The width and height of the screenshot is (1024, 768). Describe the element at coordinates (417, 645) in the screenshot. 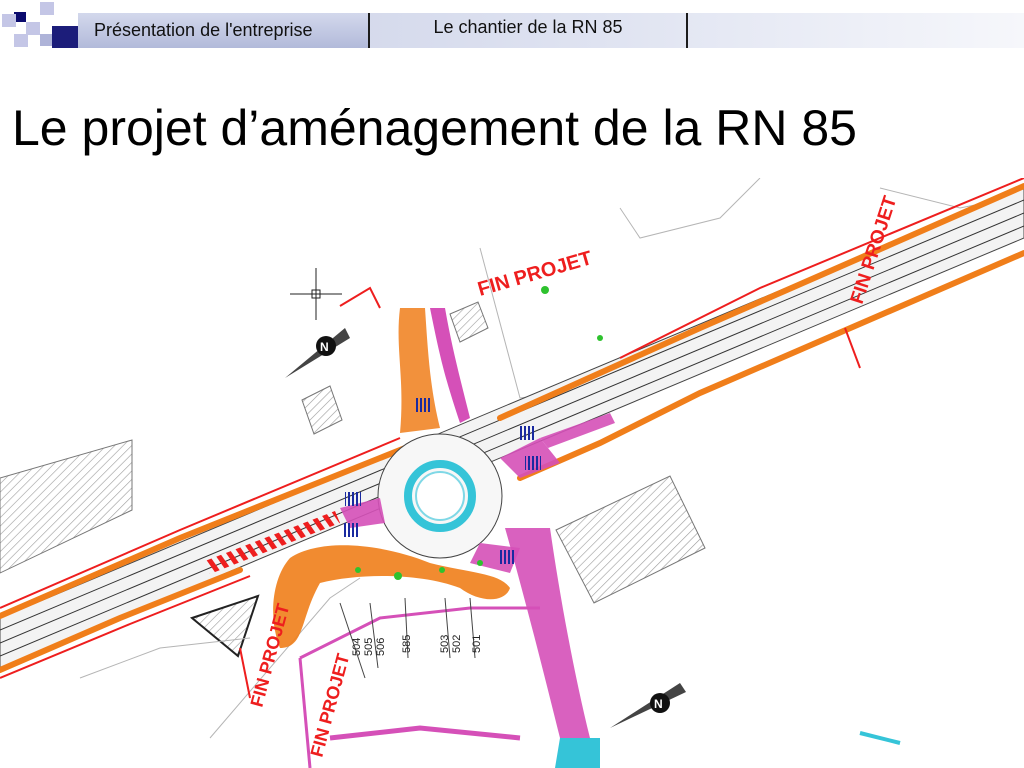

I see `profile-numbers: 504 505 506 503 502 501 585` at that location.